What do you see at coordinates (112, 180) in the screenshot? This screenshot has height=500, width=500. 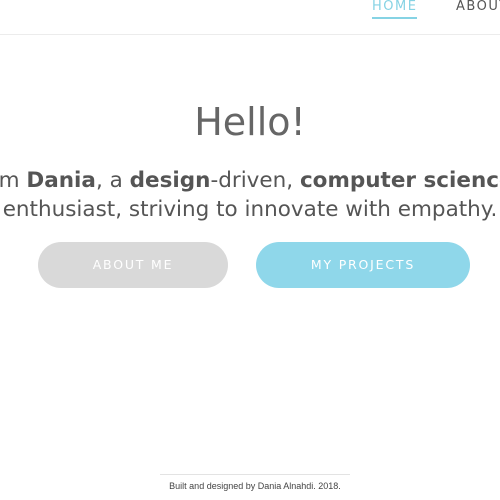 I see `intro-text-segment: , a` at bounding box center [112, 180].